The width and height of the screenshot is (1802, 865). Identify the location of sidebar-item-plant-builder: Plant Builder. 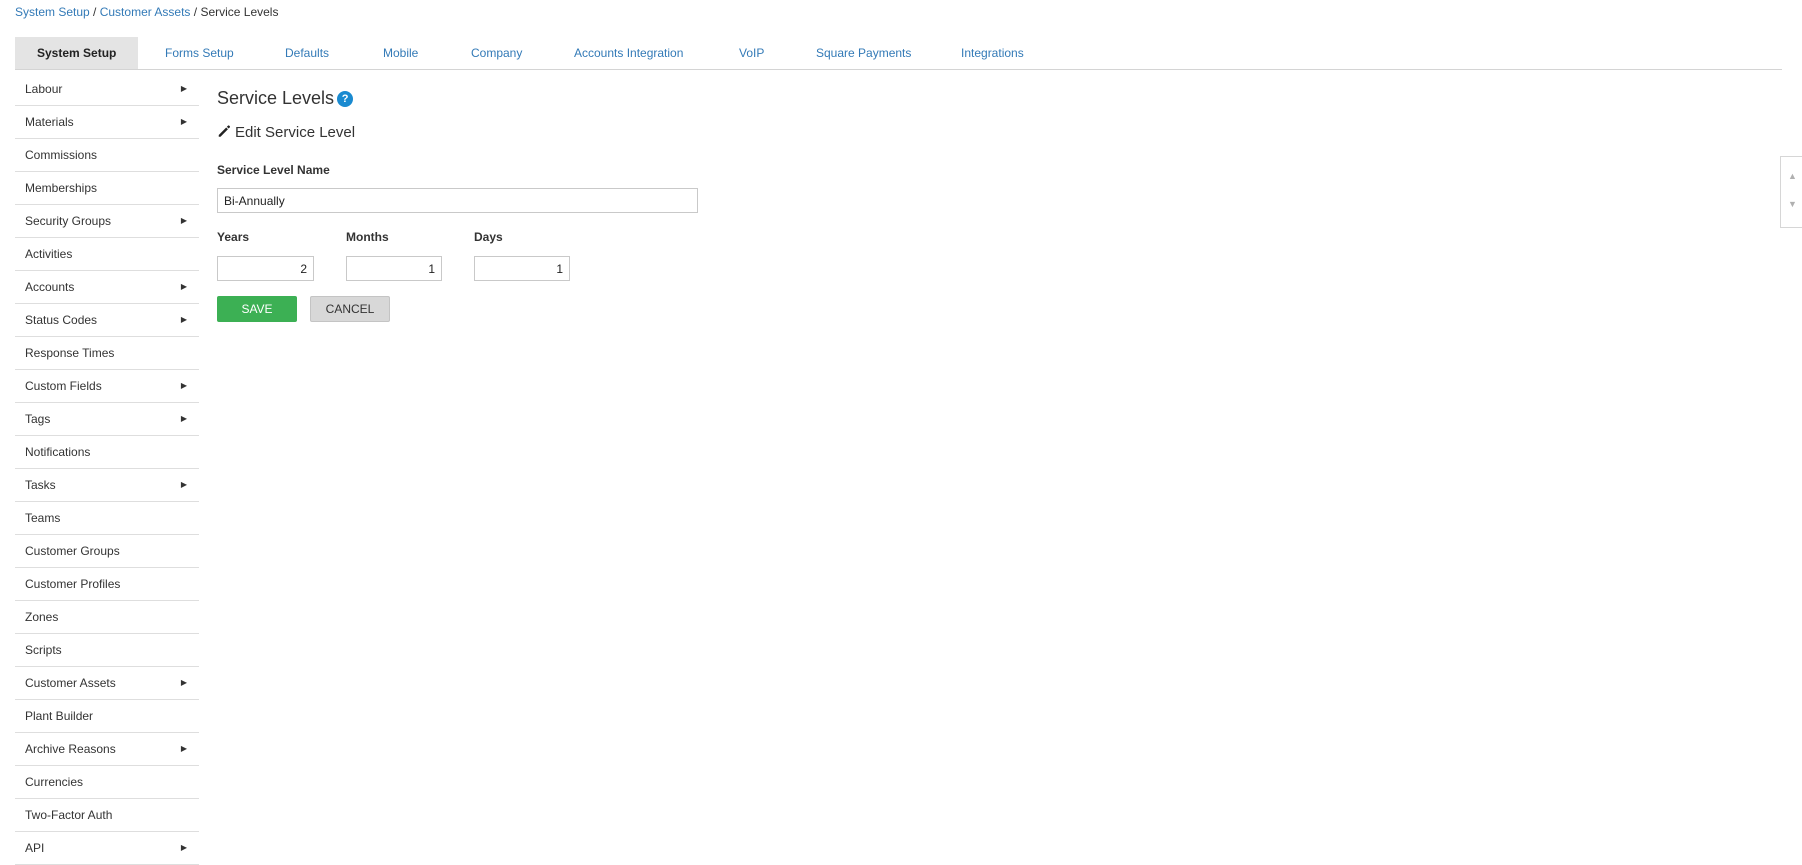
(107, 716).